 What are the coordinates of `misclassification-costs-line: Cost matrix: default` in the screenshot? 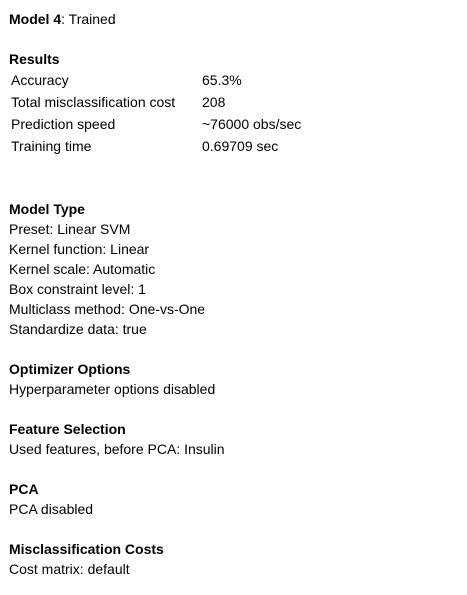 It's located at (69, 569).